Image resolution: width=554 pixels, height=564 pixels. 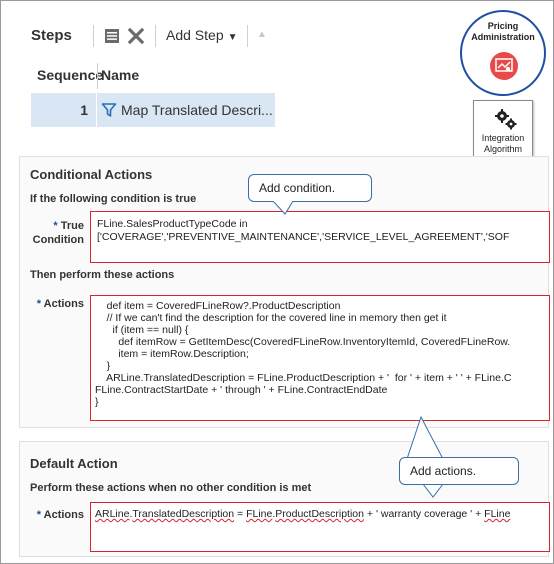 What do you see at coordinates (120, 75) in the screenshot?
I see `column-header-name: Name` at bounding box center [120, 75].